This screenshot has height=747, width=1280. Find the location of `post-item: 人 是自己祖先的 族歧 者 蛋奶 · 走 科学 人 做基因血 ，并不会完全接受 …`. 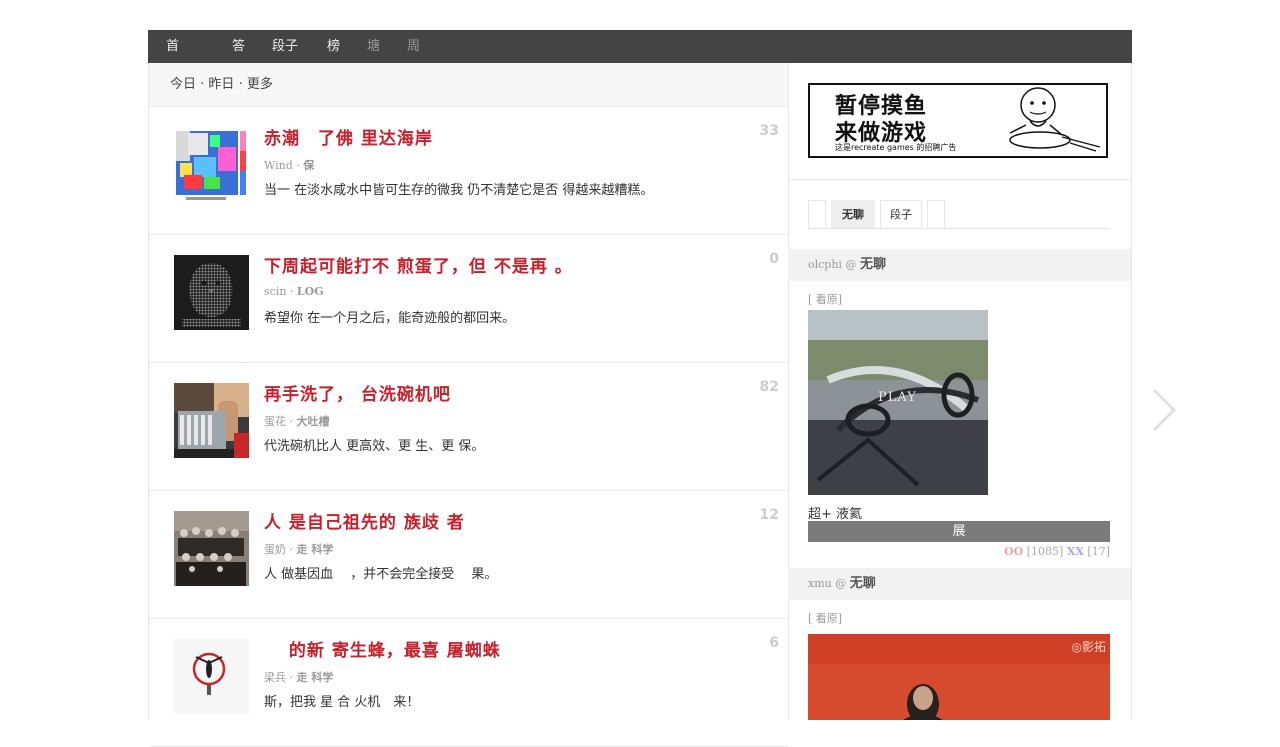

post-item: 人 是自己祖先的 族歧 者 蛋奶 · 走 科学 人 做基因血 ，并不会完全接受 … is located at coordinates (468, 555).